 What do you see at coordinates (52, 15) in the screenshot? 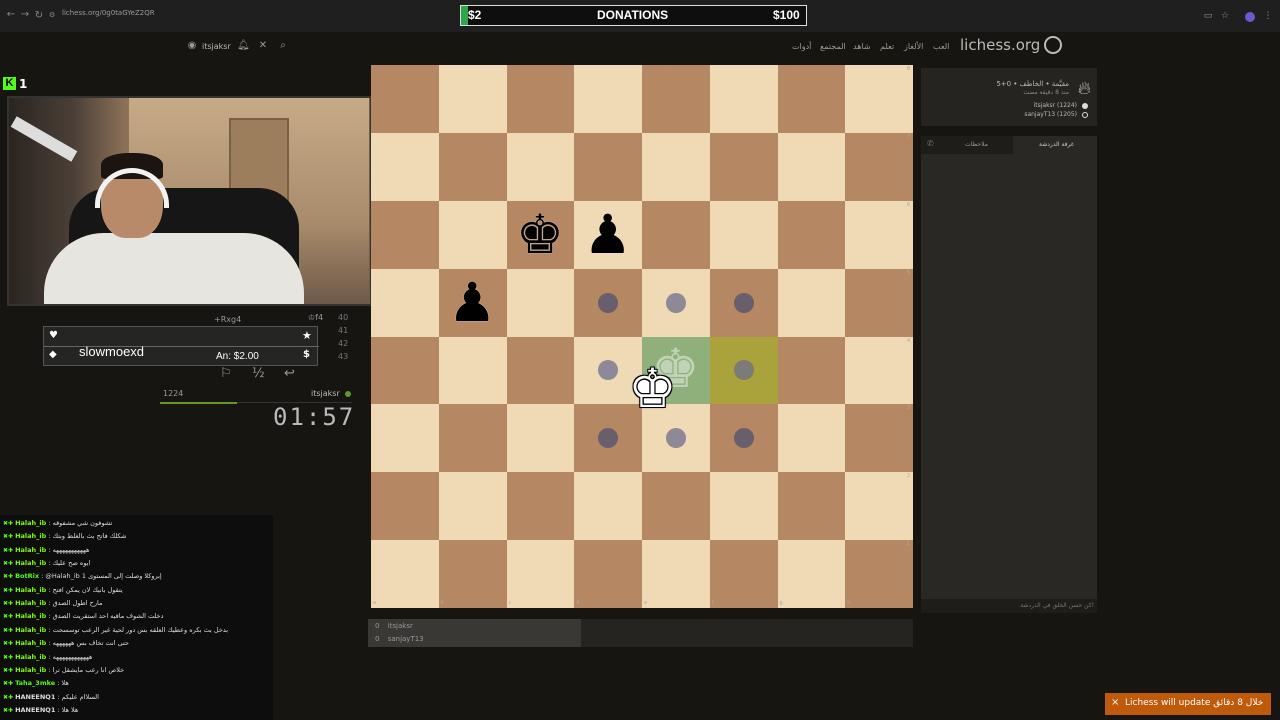
I see `site-info-icon: ⚙` at bounding box center [52, 15].